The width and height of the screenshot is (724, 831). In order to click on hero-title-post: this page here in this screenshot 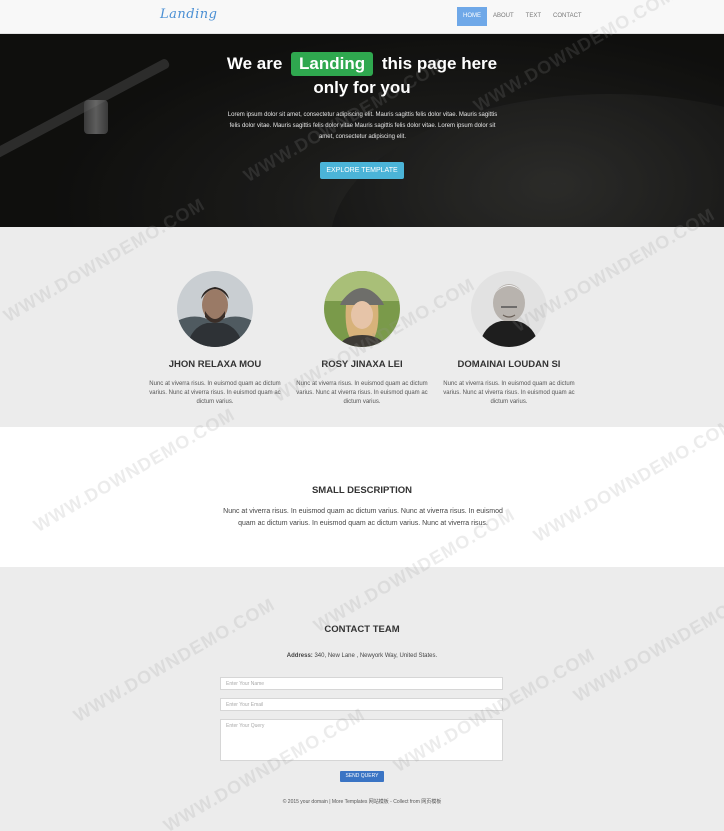, I will do `click(439, 63)`.